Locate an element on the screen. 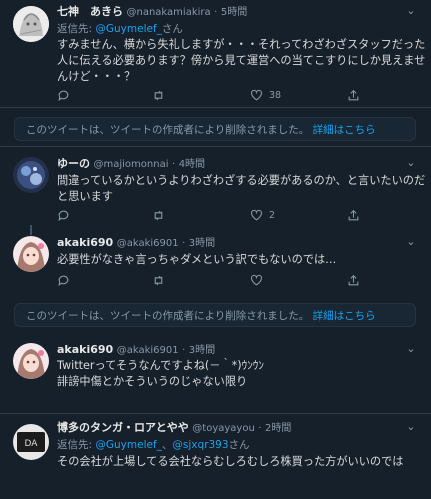 This screenshot has height=499, width=431. handle: @nanakamiakira is located at coordinates (169, 12).